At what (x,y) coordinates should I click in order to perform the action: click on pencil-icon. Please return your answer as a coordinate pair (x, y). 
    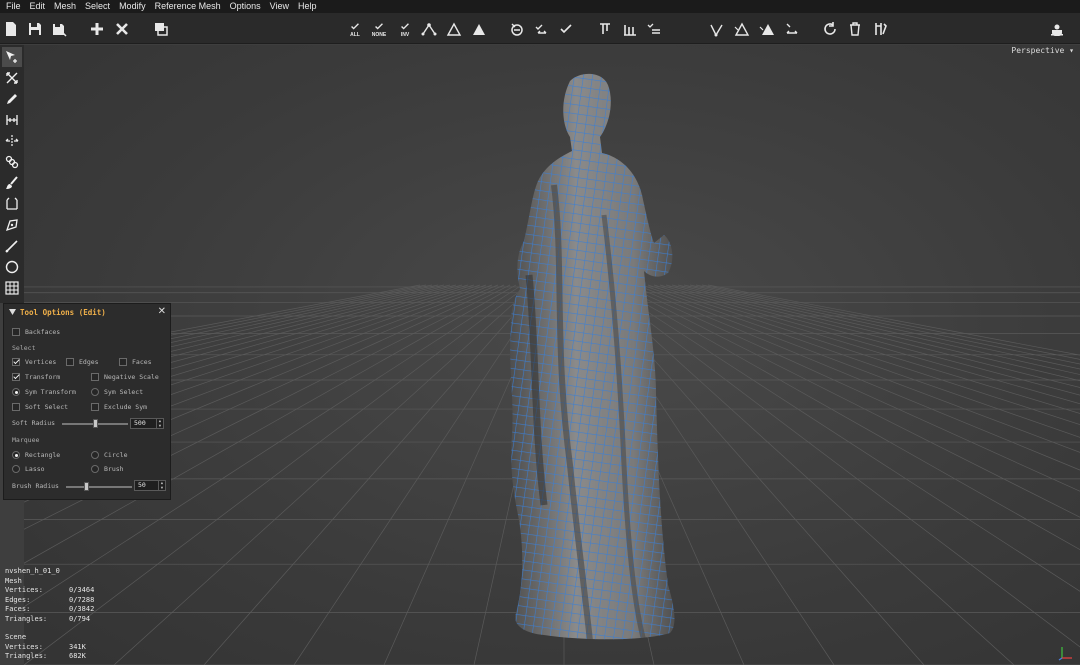
    Looking at the image, I should click on (12, 99).